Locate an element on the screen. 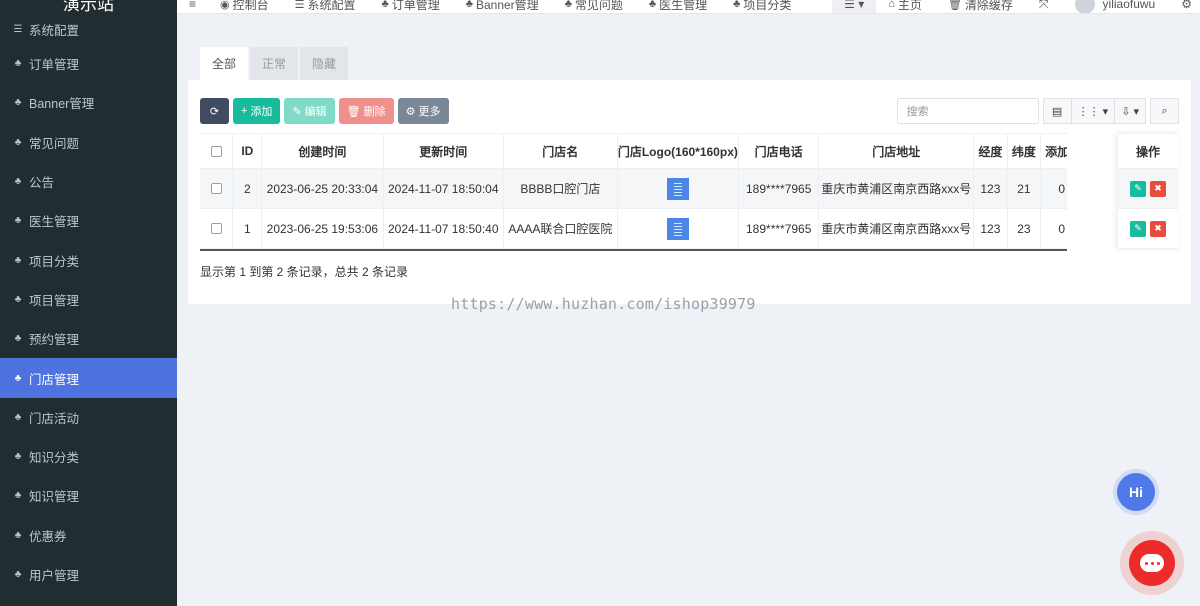  plus-icon: + is located at coordinates (244, 111).